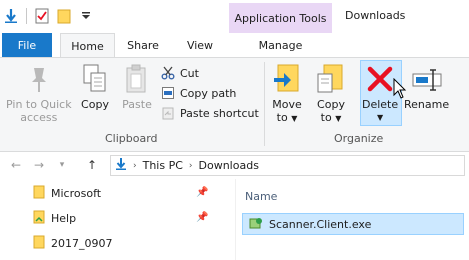 This screenshot has height=260, width=469. What do you see at coordinates (62, 165) in the screenshot?
I see `recent-locations-icon: ▾` at bounding box center [62, 165].